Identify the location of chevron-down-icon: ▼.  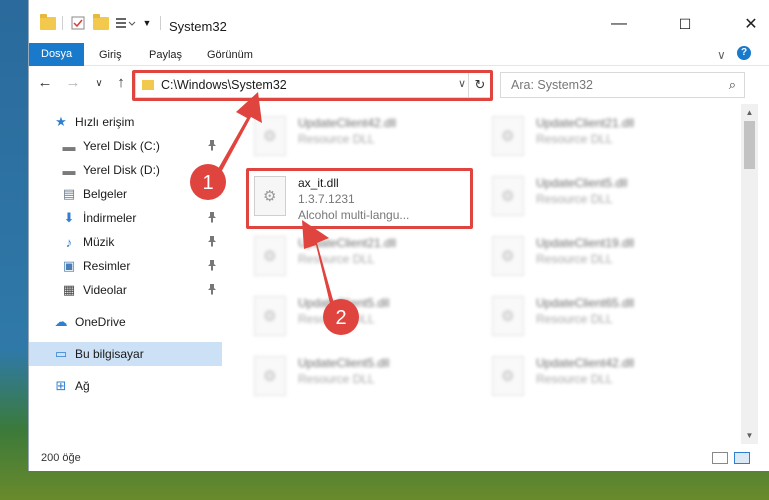
(147, 23).